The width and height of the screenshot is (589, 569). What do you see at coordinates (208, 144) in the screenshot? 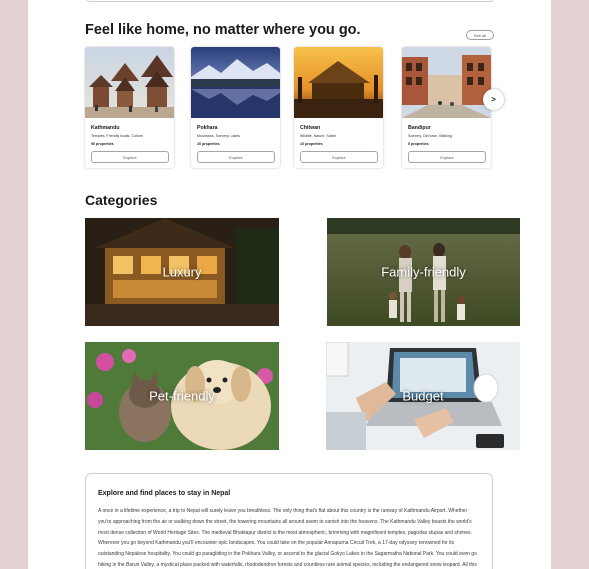
I see `card-property-count: 20 properties` at bounding box center [208, 144].